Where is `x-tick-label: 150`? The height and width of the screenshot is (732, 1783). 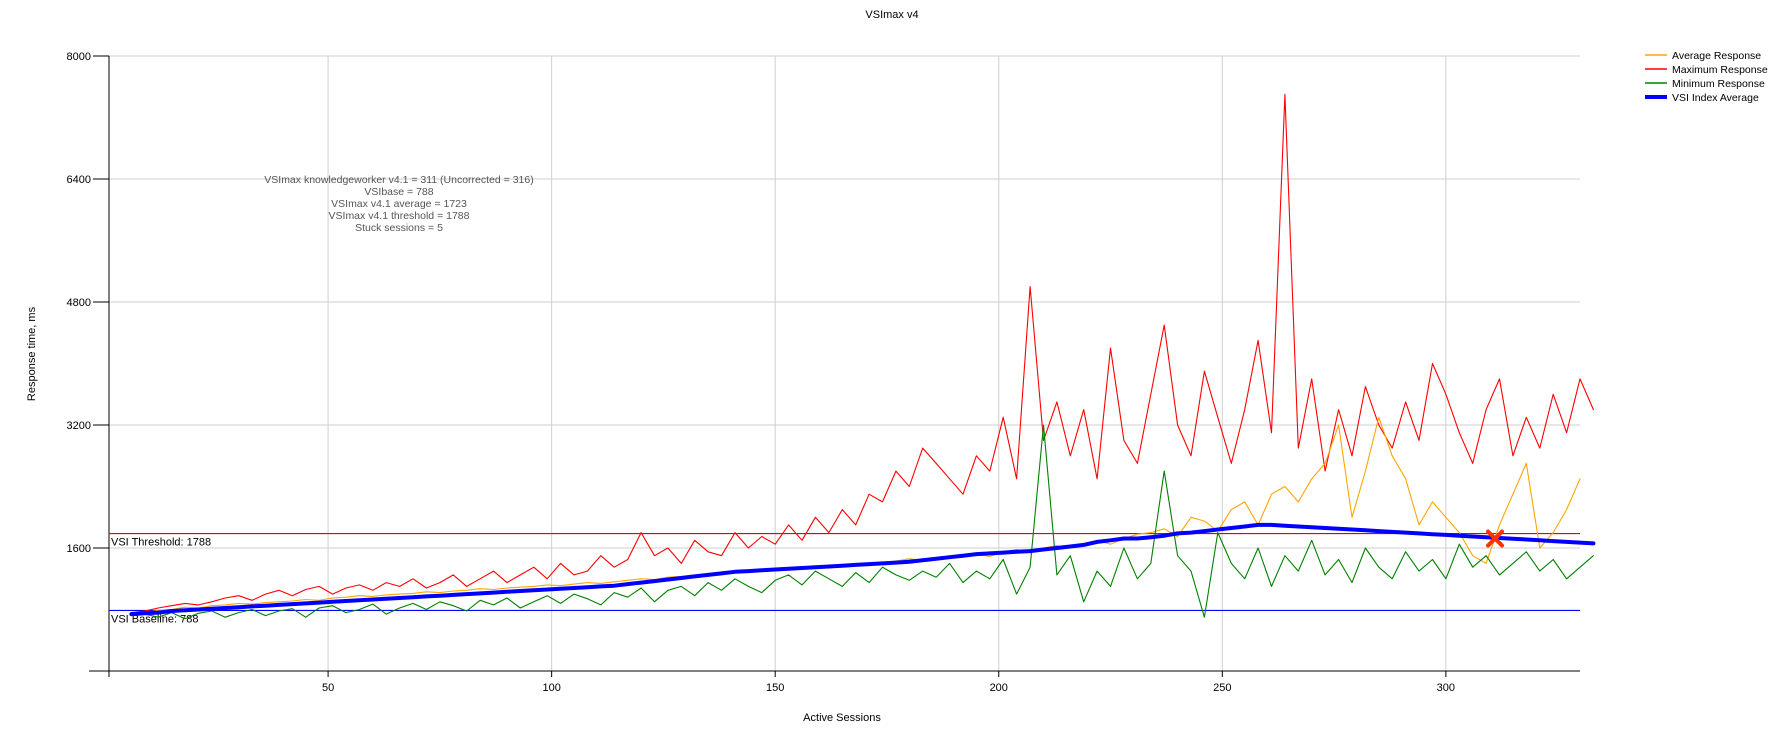
x-tick-label: 150 is located at coordinates (775, 688).